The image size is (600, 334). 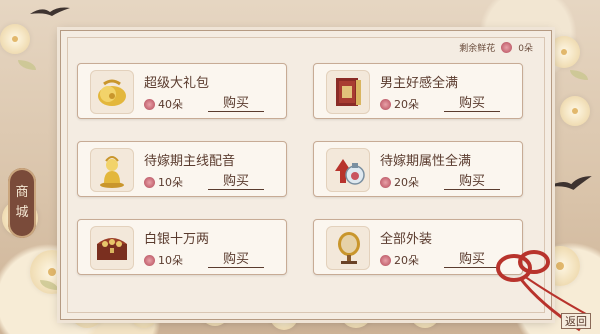 What do you see at coordinates (426, 161) in the screenshot?
I see `item-name: 待嫁期属性全满` at bounding box center [426, 161].